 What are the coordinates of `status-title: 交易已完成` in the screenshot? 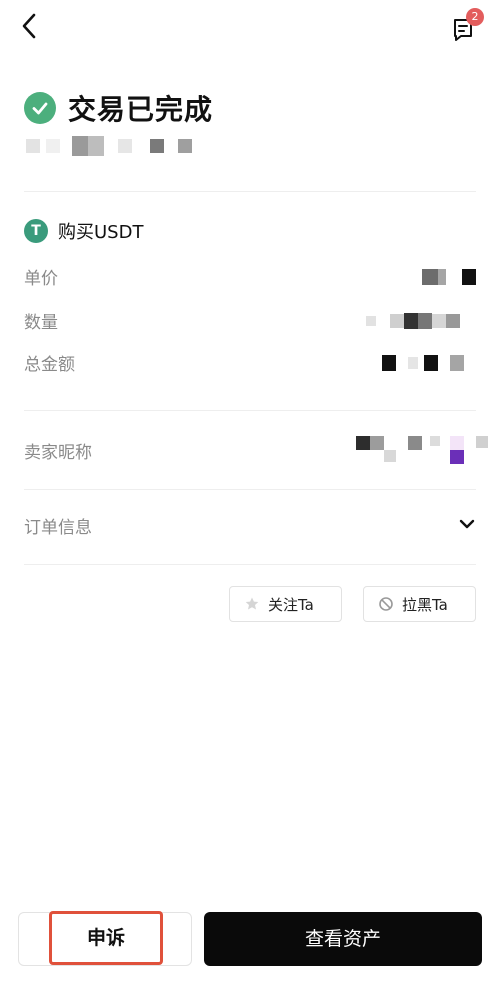 It's located at (141, 109).